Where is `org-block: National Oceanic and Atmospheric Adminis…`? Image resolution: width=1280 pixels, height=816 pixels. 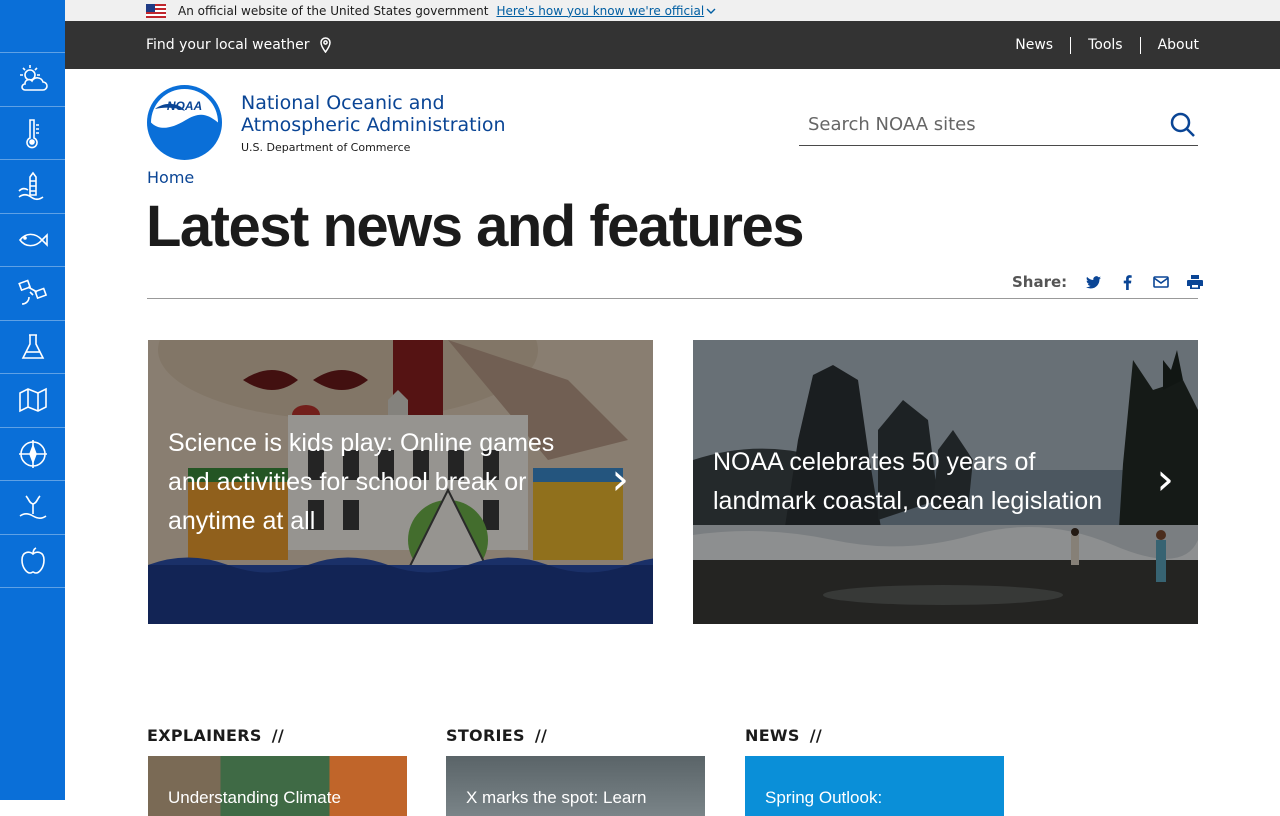
org-block: National Oceanic and Atmospheric Adminis… is located at coordinates (373, 123).